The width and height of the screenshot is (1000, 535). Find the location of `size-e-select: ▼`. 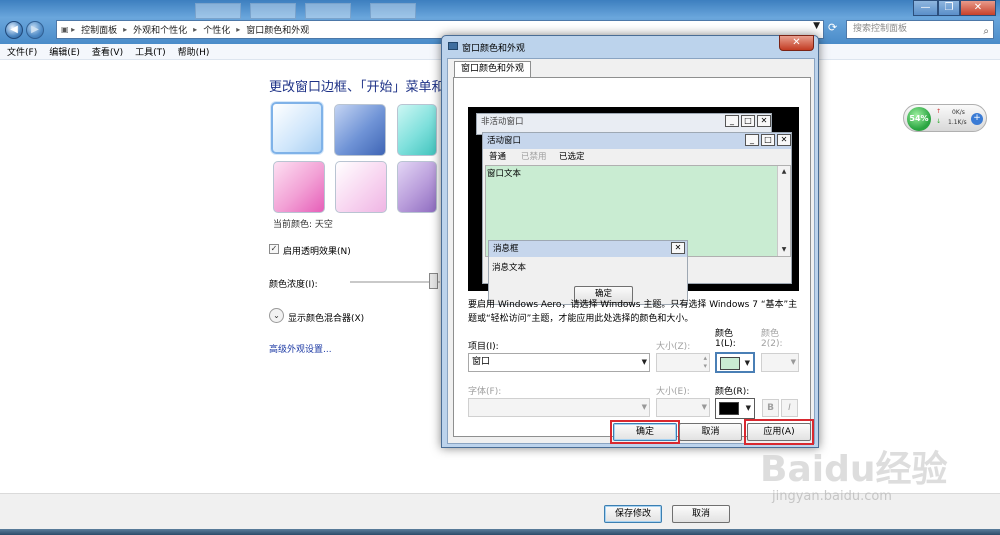

size-e-select: ▼ is located at coordinates (683, 407).